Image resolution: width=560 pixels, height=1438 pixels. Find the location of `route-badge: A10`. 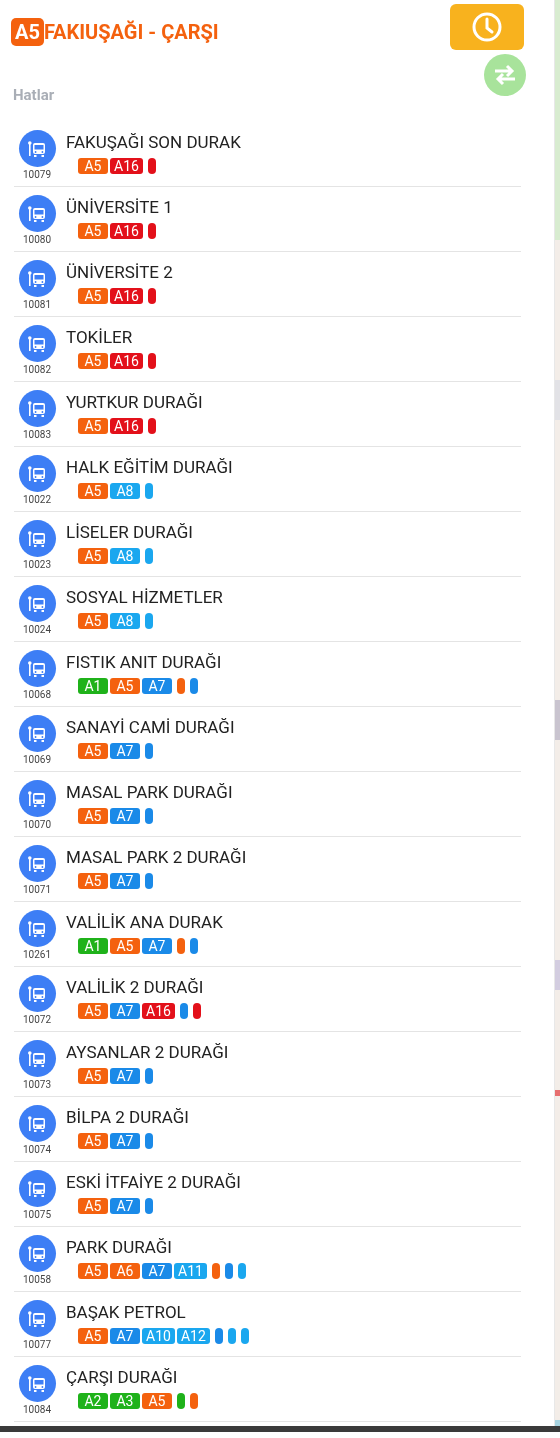

route-badge: A10 is located at coordinates (158, 1336).